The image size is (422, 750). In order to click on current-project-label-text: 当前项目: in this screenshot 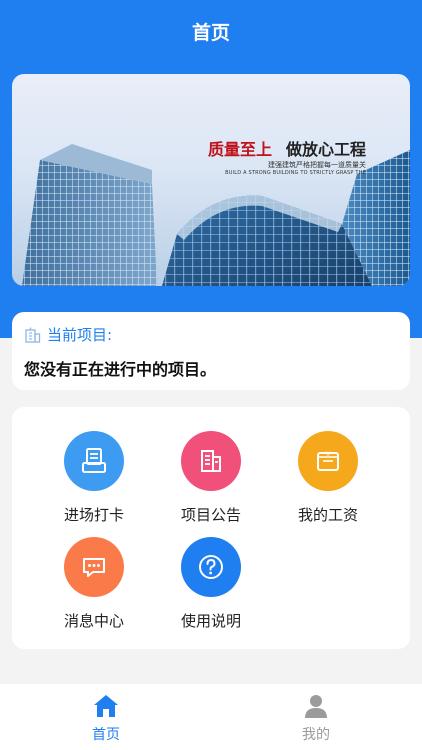, I will do `click(80, 335)`.